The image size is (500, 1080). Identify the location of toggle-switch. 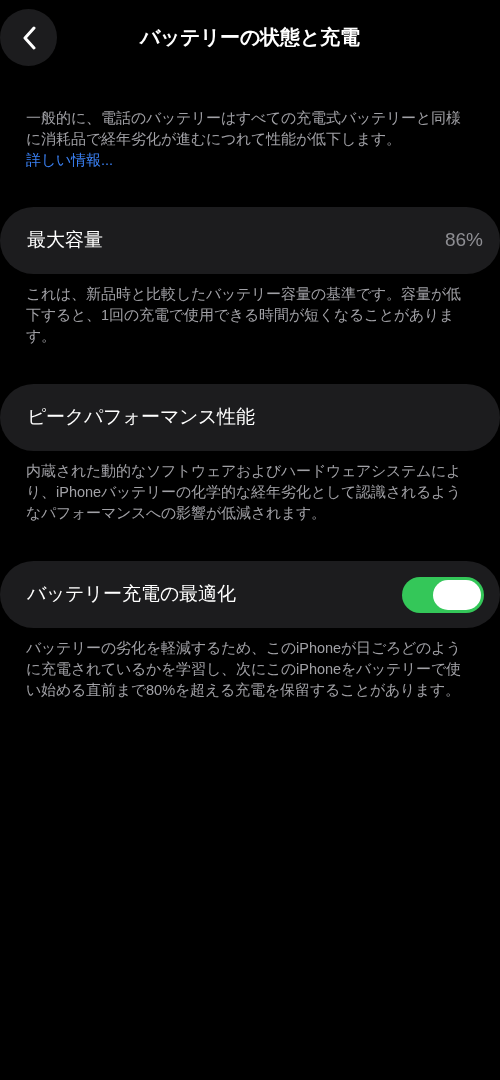
(443, 594).